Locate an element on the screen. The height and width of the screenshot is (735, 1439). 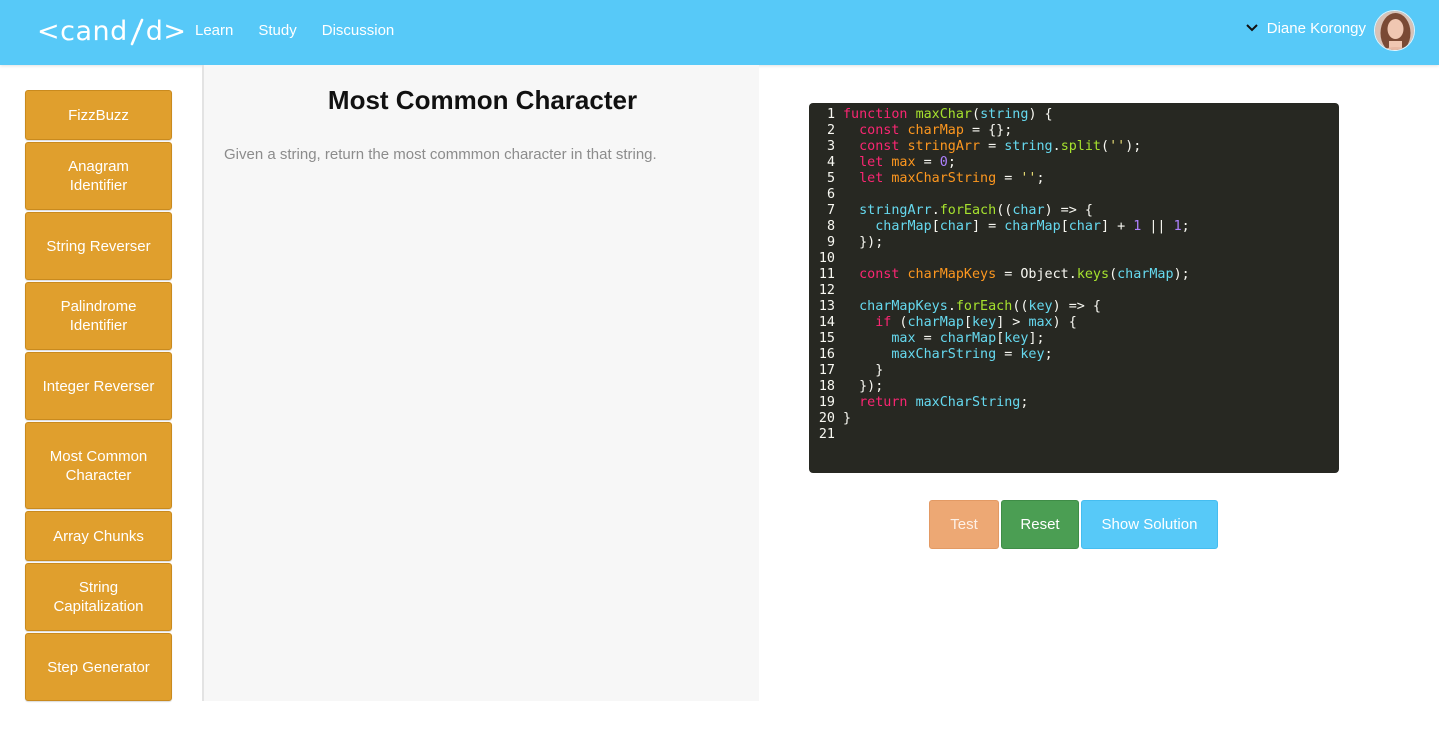
code-text: charMap[char] = charMap[char] + 1 || 1; is located at coordinates (1012, 227).